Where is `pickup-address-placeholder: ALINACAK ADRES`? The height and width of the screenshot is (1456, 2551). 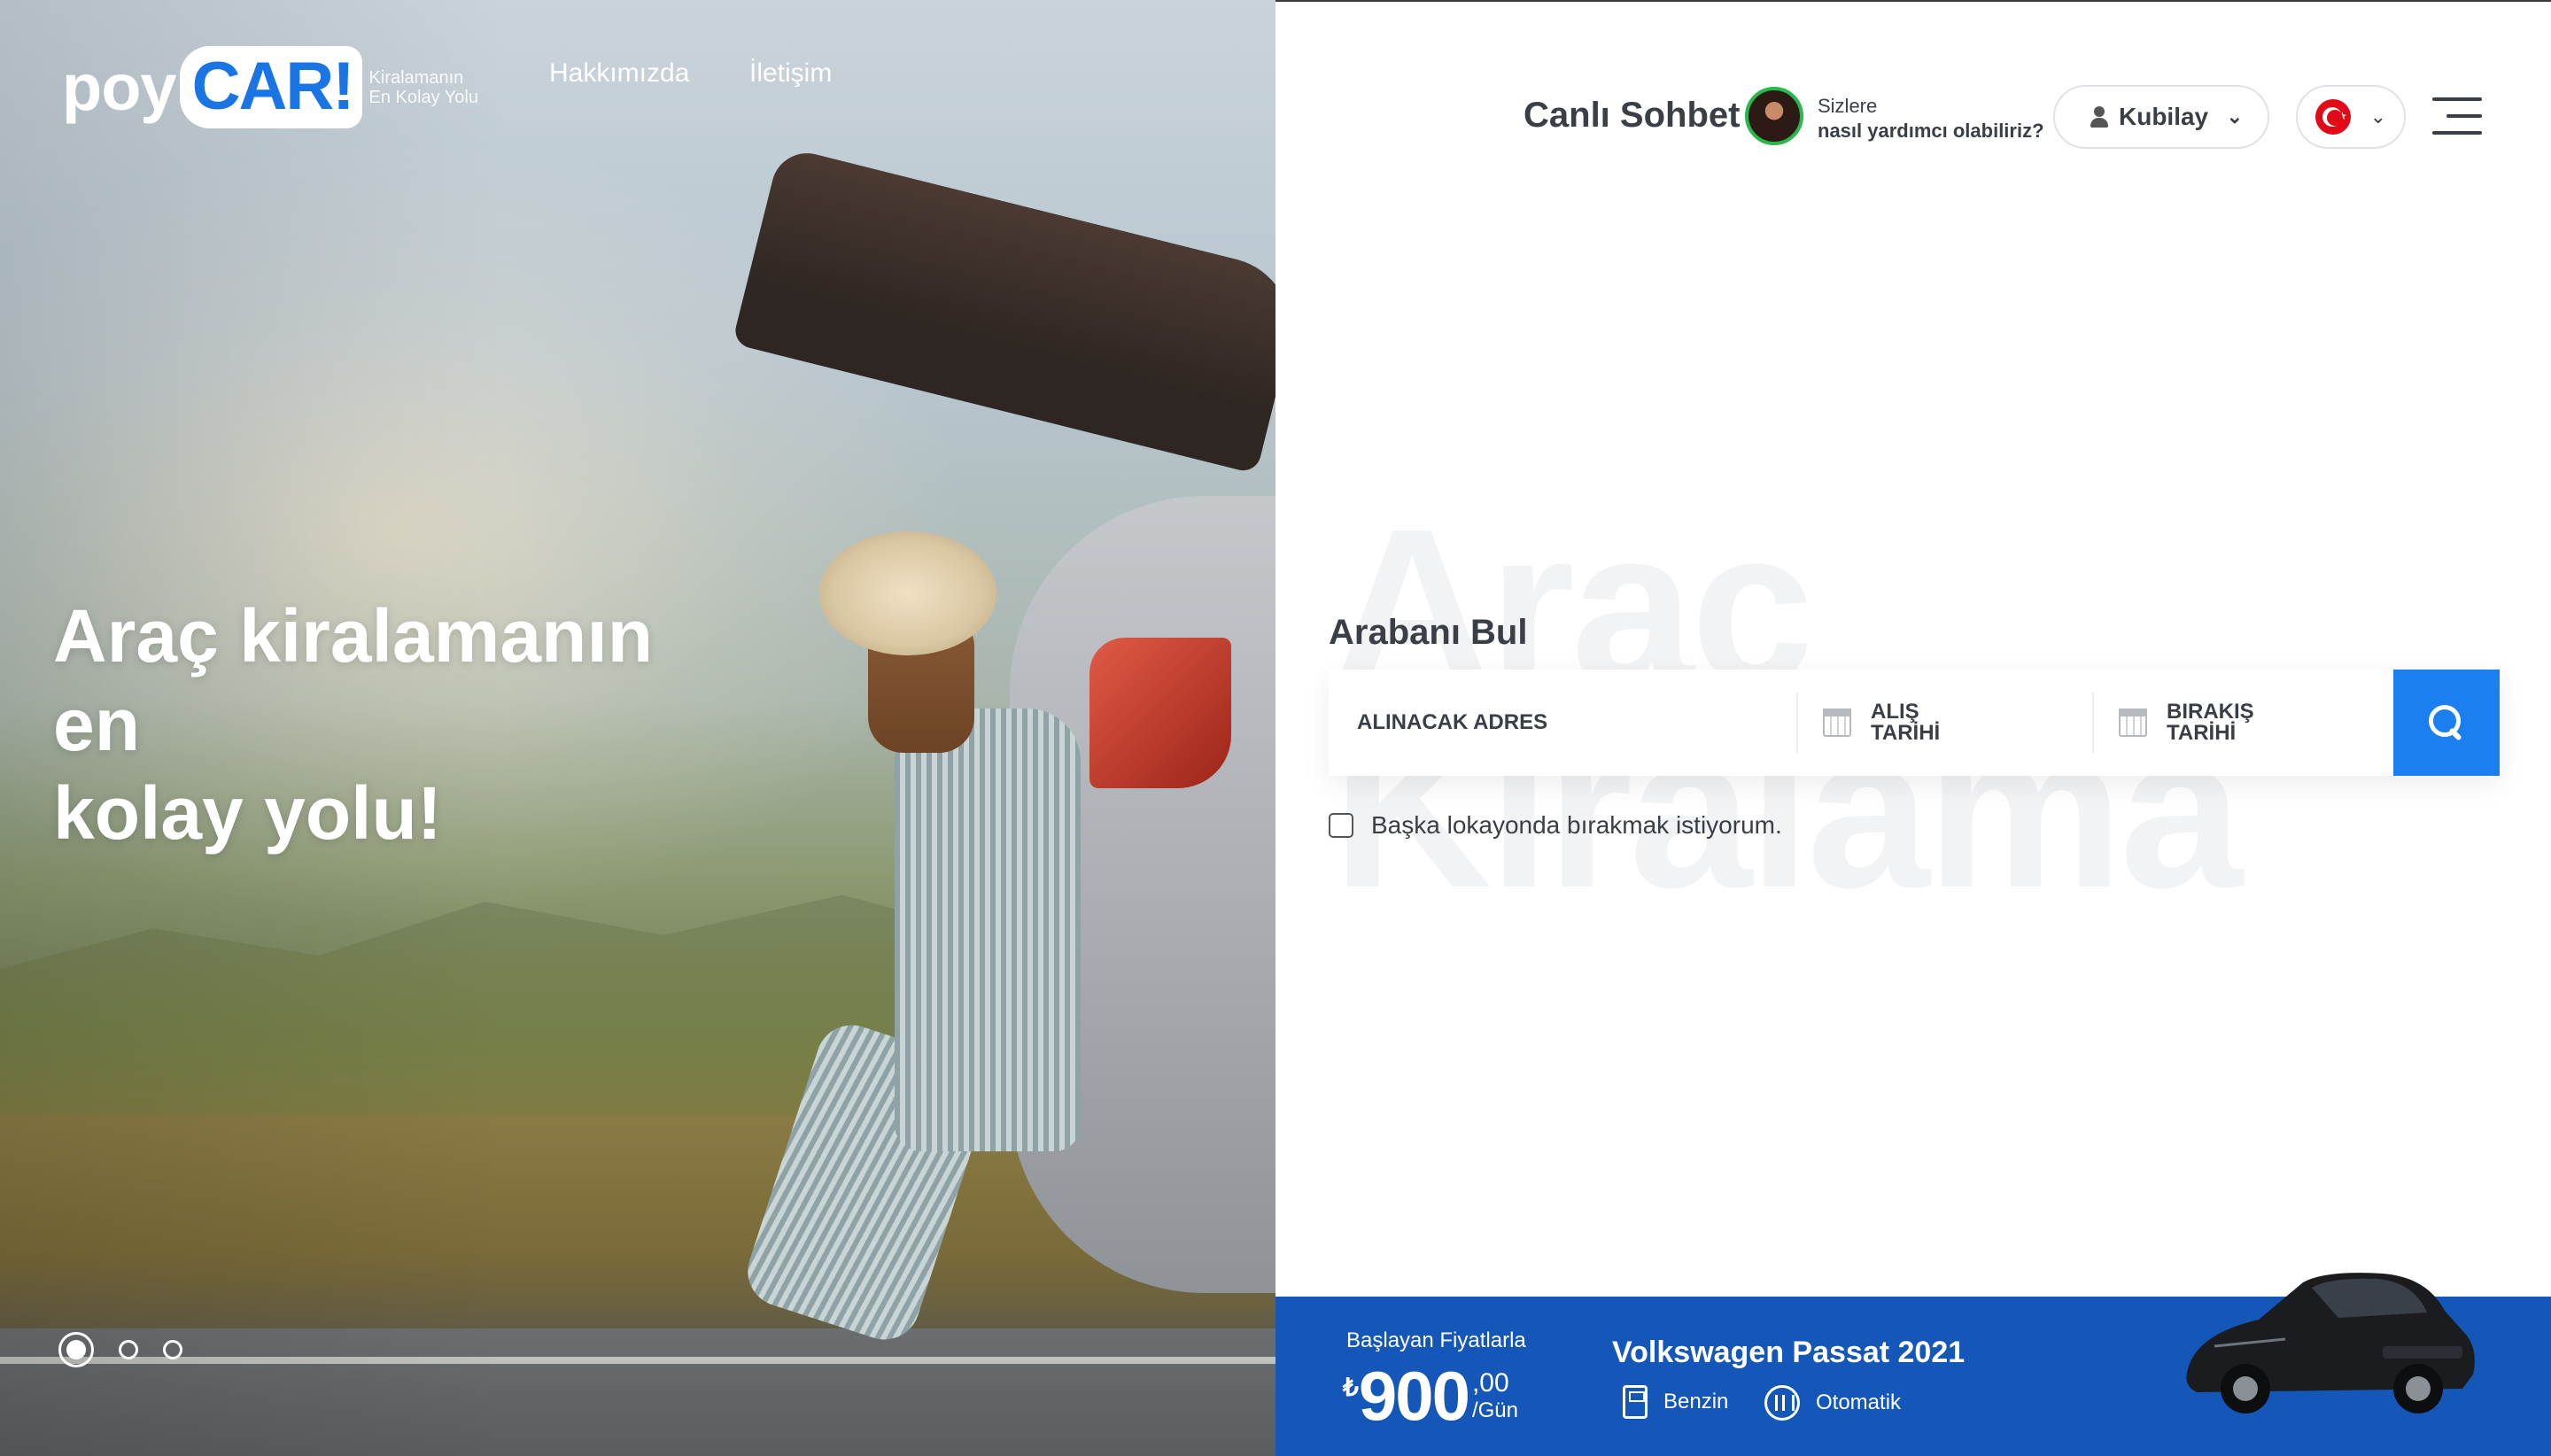 pickup-address-placeholder: ALINACAK ADRES is located at coordinates (1452, 722).